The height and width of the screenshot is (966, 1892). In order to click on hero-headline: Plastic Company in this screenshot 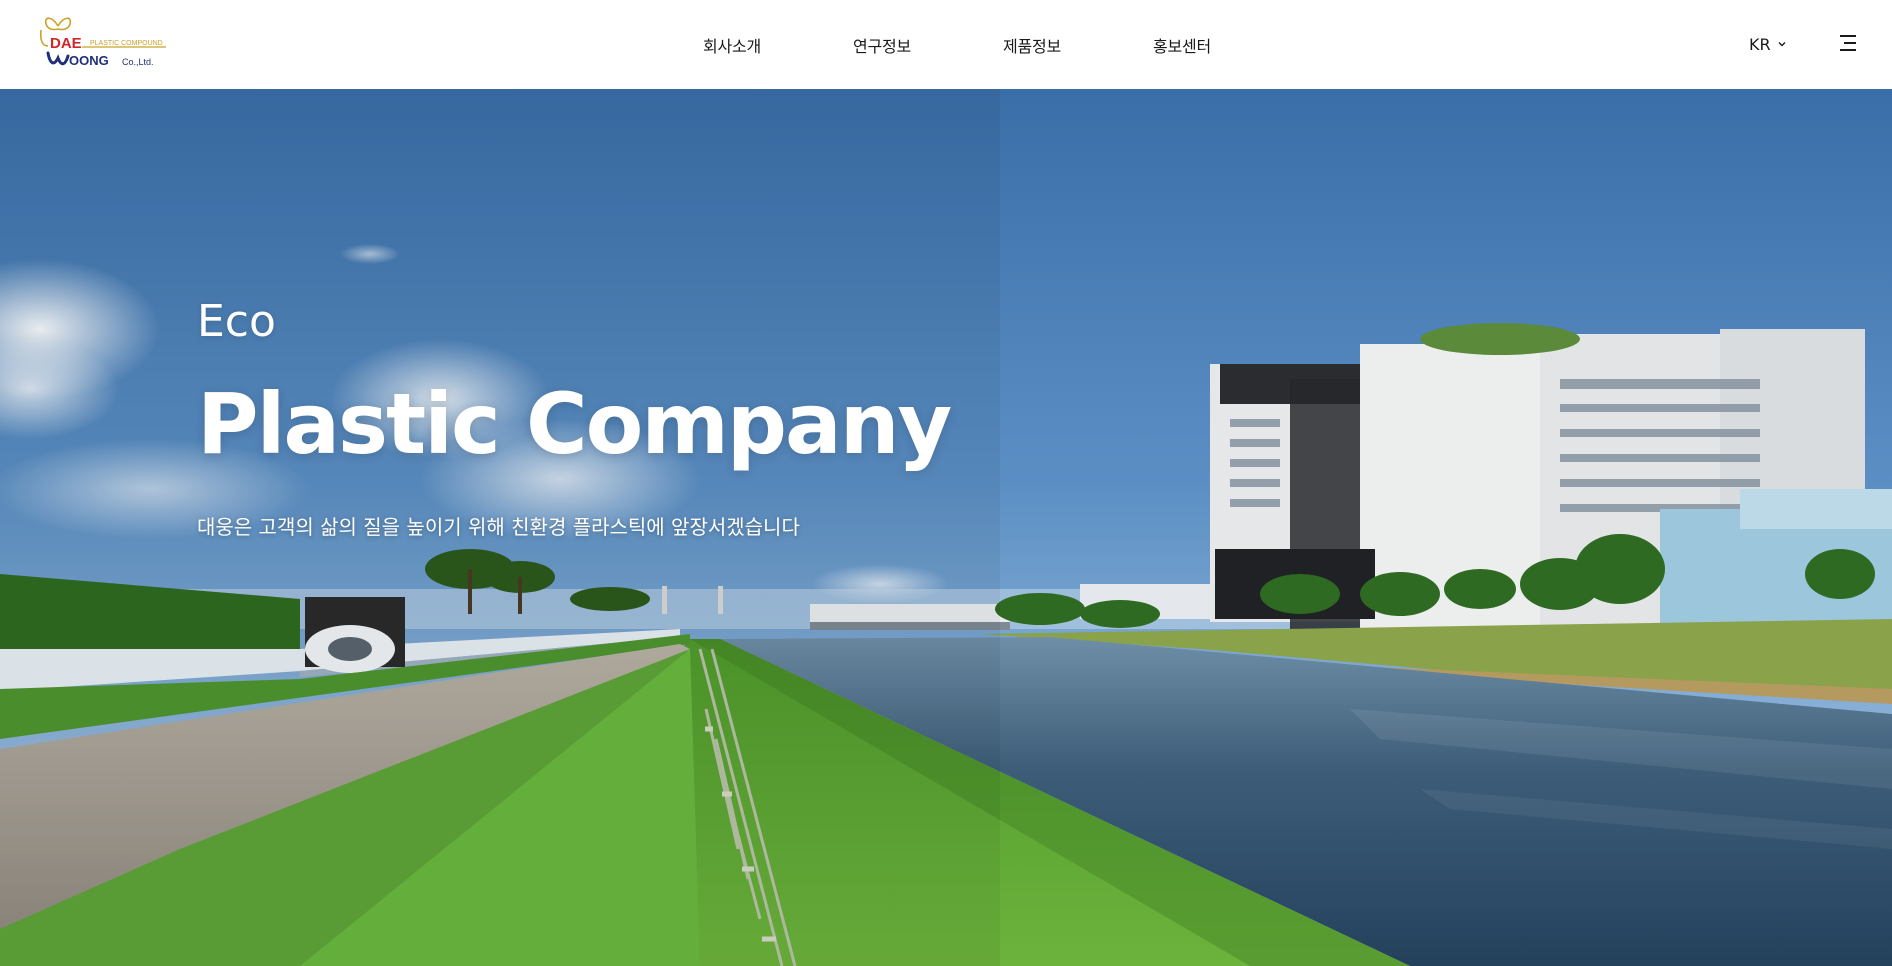, I will do `click(574, 424)`.